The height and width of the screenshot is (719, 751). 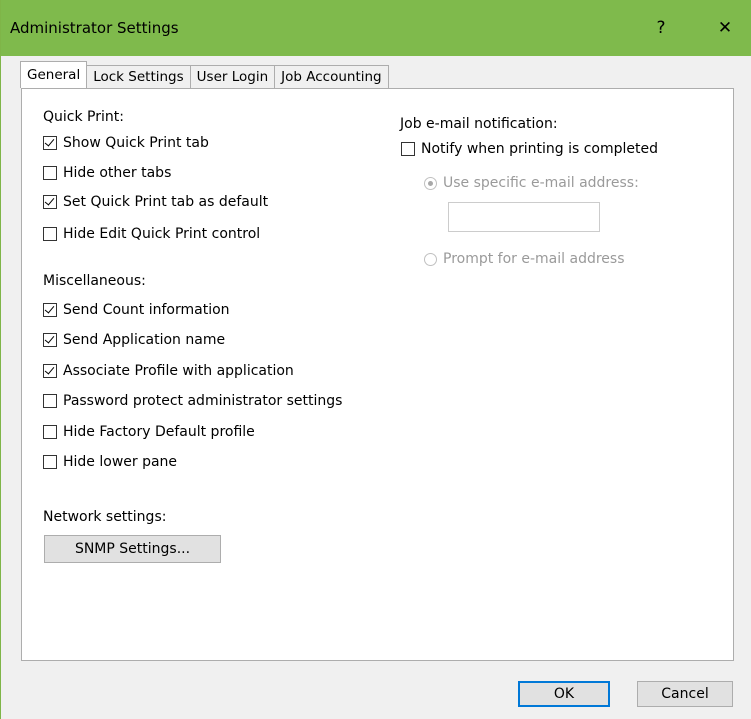 What do you see at coordinates (534, 259) in the screenshot?
I see `radio-label: Prompt for e-mail address` at bounding box center [534, 259].